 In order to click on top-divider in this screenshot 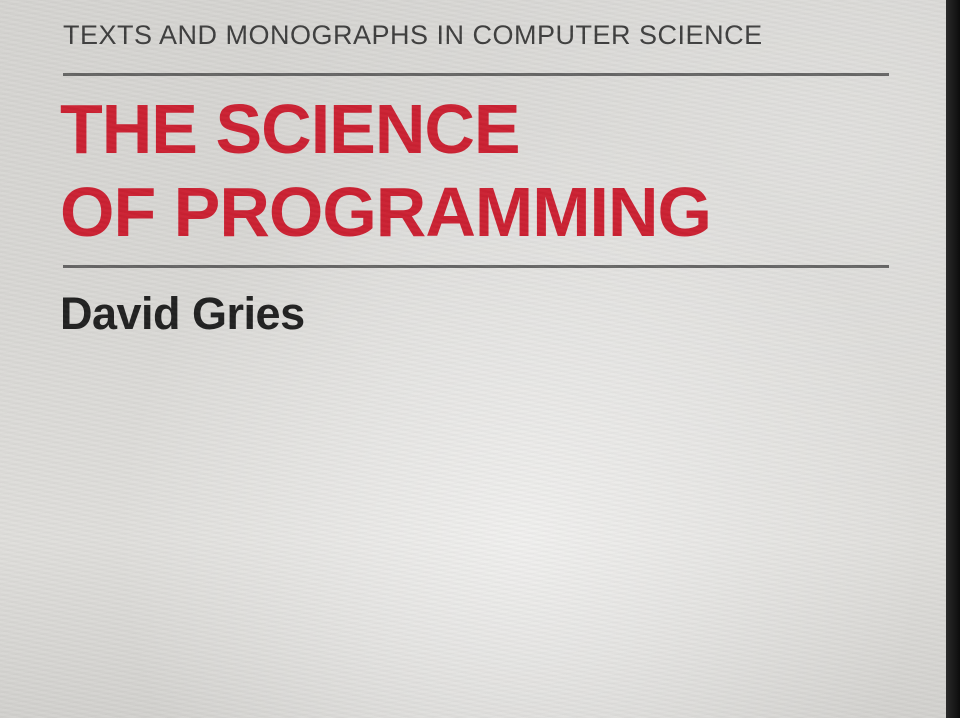, I will do `click(476, 74)`.